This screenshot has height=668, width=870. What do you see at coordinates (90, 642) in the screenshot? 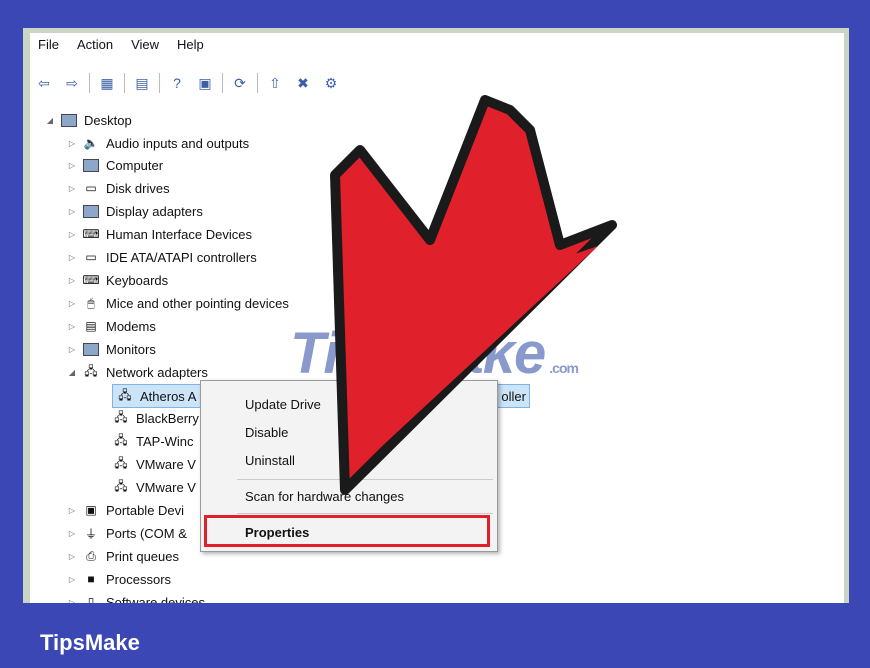
I see `brand-logo: TipsMake` at bounding box center [90, 642].